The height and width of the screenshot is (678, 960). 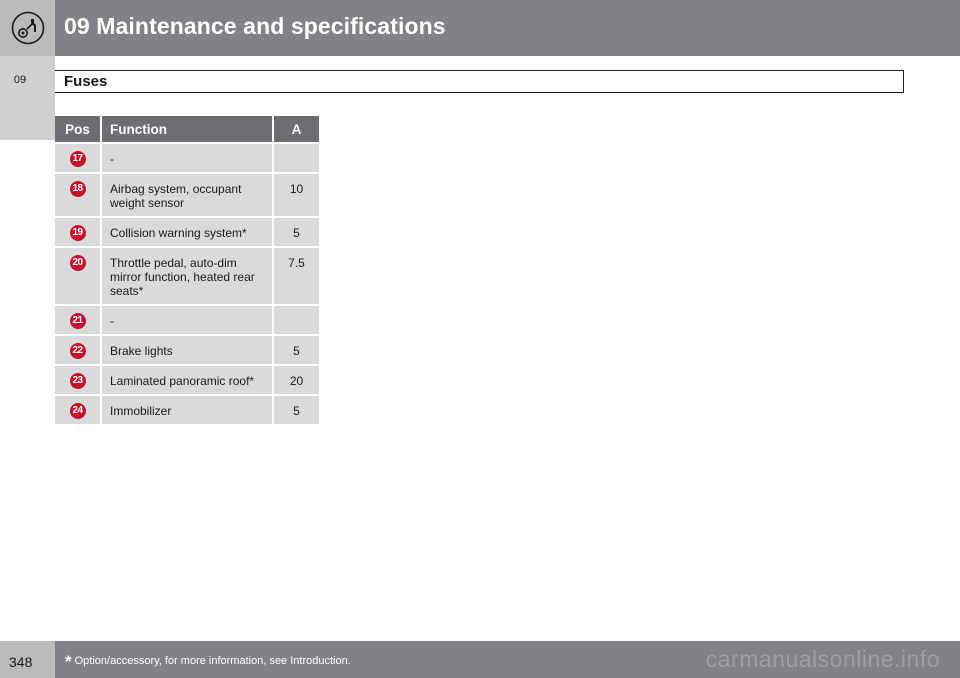 I want to click on table-row: 23 Laminated panoramic roof* 20, so click(x=187, y=379).